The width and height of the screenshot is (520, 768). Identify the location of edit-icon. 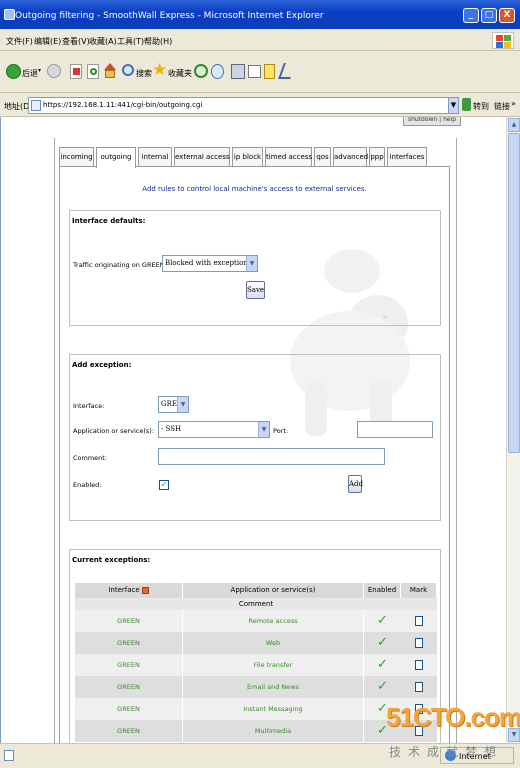
(269, 71).